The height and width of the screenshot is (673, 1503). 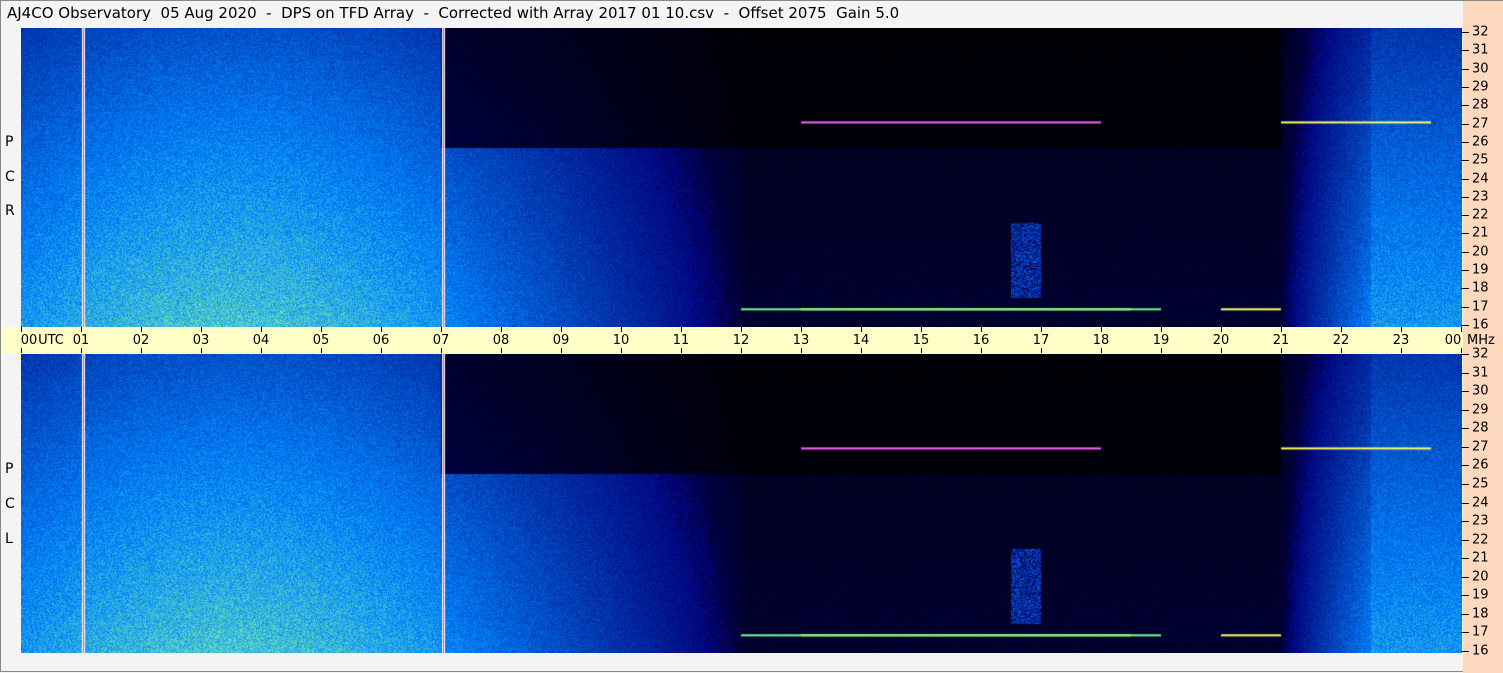 I want to click on y-tick-label: 19, so click(x=1480, y=595).